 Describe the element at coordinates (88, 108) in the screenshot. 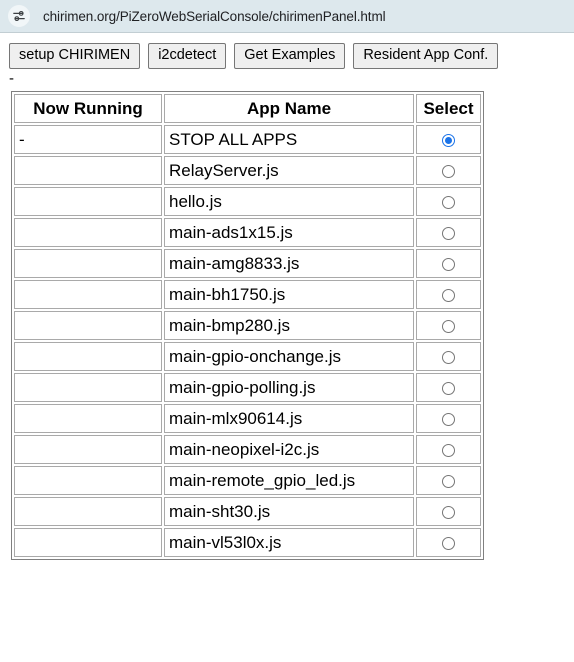

I see `column-header-now-running: Now Running` at that location.